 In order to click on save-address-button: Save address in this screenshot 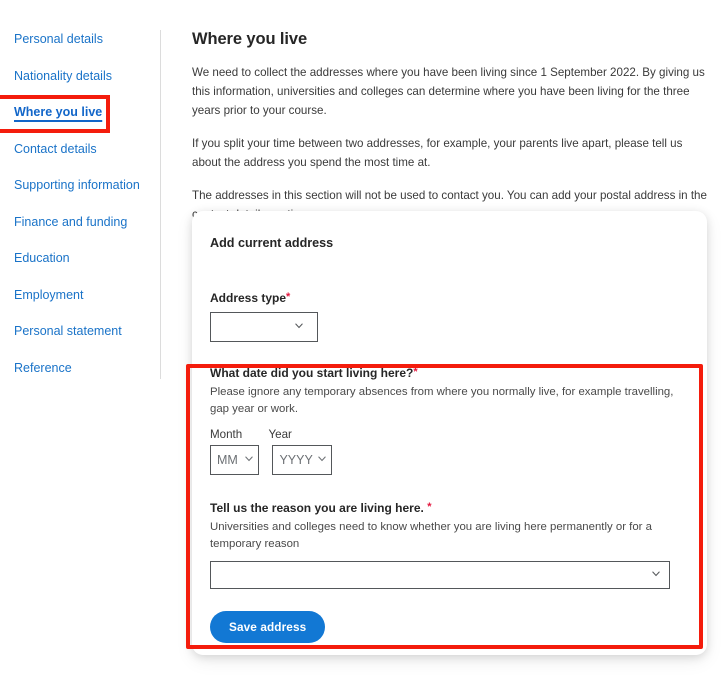, I will do `click(268, 627)`.